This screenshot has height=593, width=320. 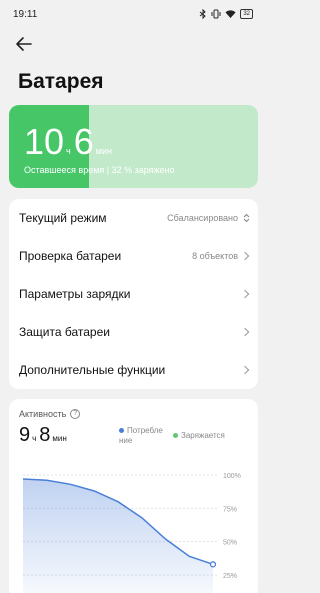 I want to click on activity-title-text: Активность, so click(x=43, y=414).